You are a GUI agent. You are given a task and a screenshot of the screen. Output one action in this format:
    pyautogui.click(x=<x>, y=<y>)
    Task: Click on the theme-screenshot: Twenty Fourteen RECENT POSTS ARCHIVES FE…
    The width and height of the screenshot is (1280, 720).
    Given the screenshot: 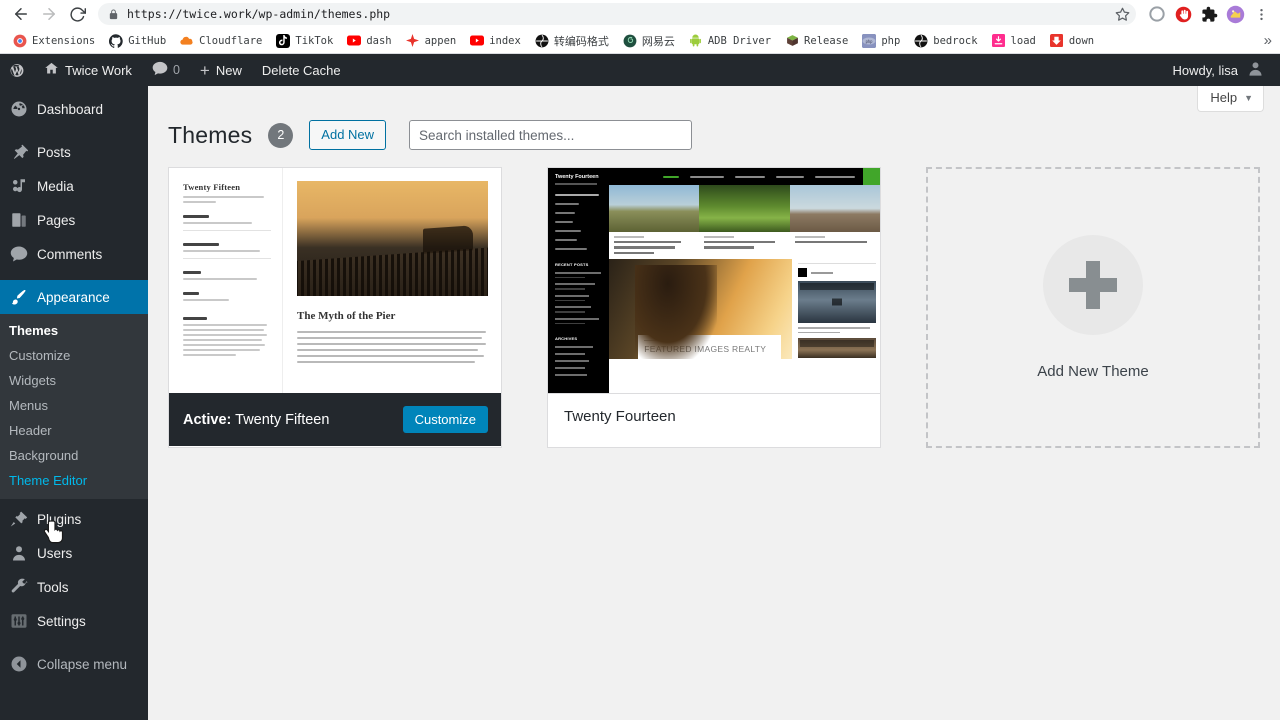 What is the action you would take?
    pyautogui.click(x=714, y=281)
    